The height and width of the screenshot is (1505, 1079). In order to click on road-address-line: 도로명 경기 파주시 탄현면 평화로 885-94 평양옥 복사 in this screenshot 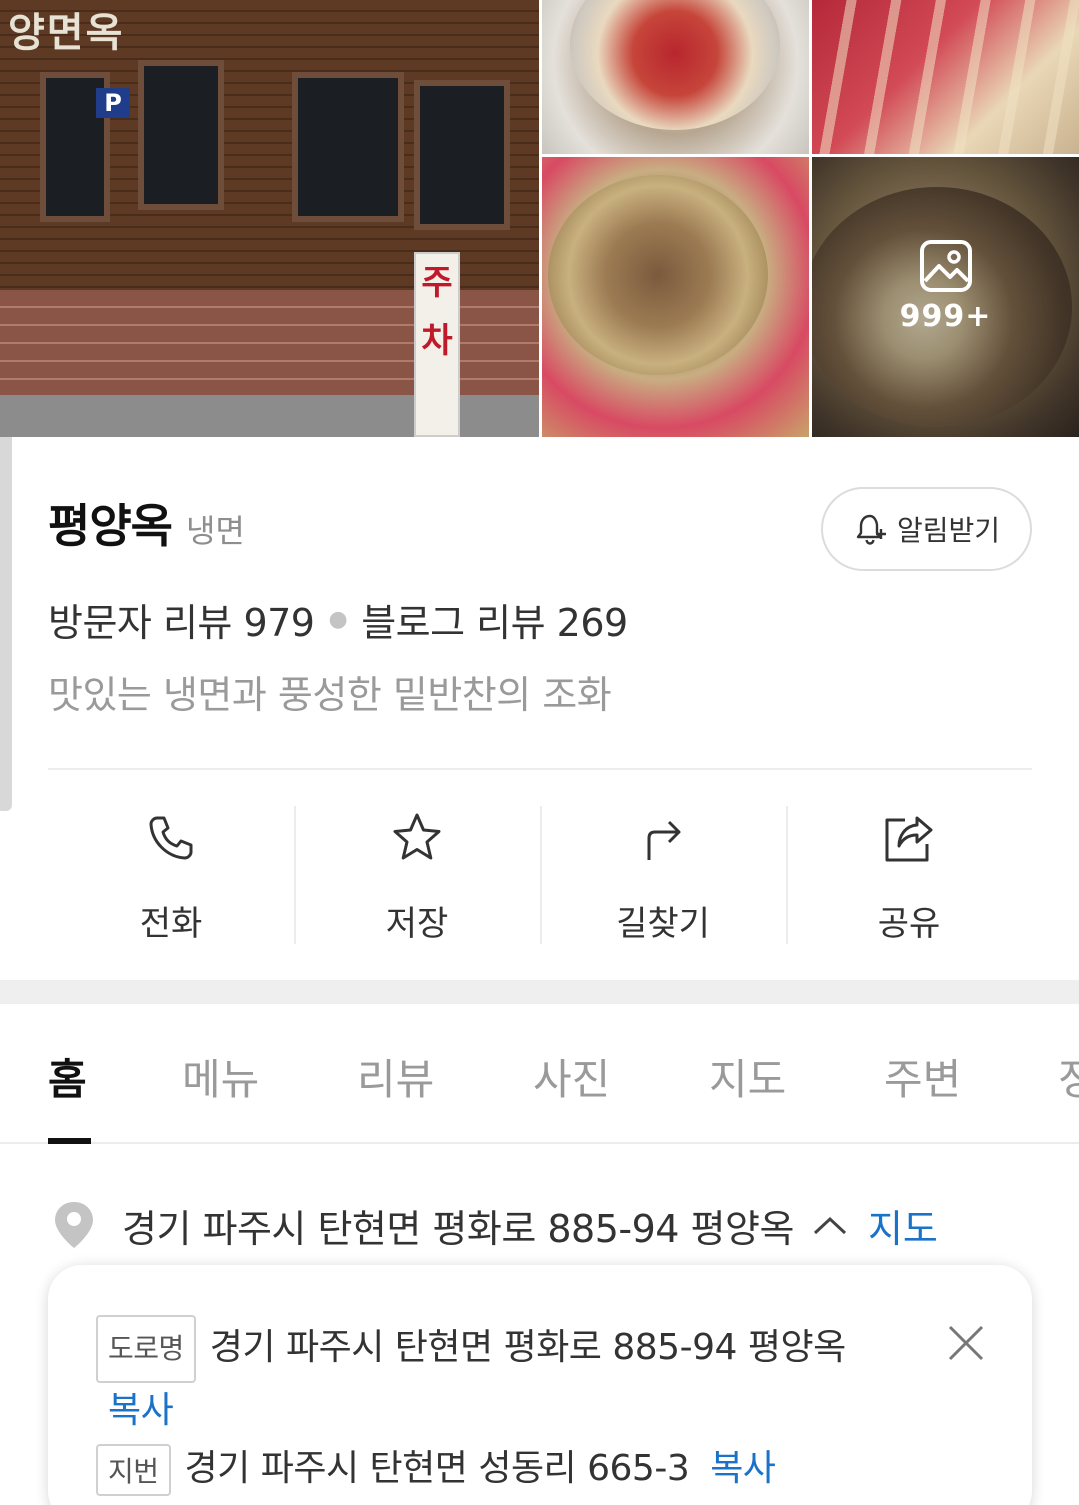, I will do `click(506, 1377)`.